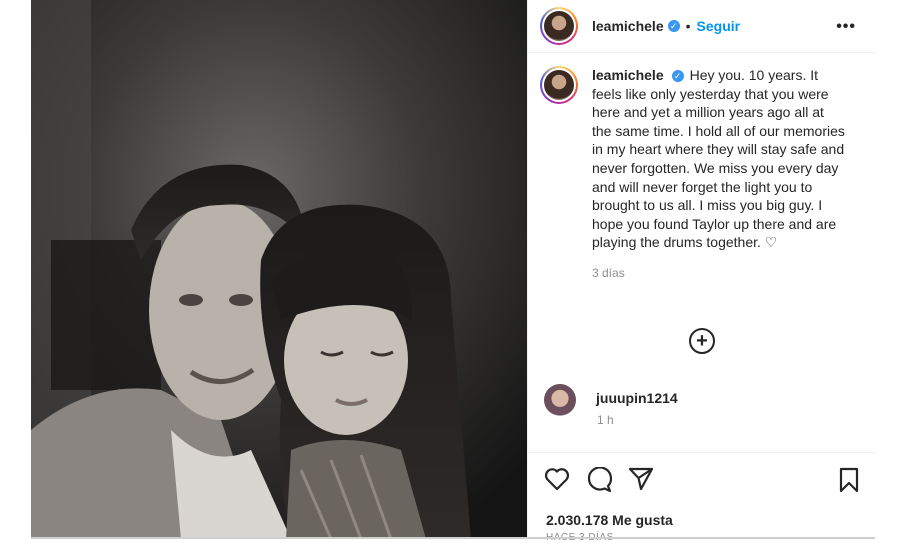 The height and width of the screenshot is (543, 900). What do you see at coordinates (605, 420) in the screenshot?
I see `comment-time: 1 h` at bounding box center [605, 420].